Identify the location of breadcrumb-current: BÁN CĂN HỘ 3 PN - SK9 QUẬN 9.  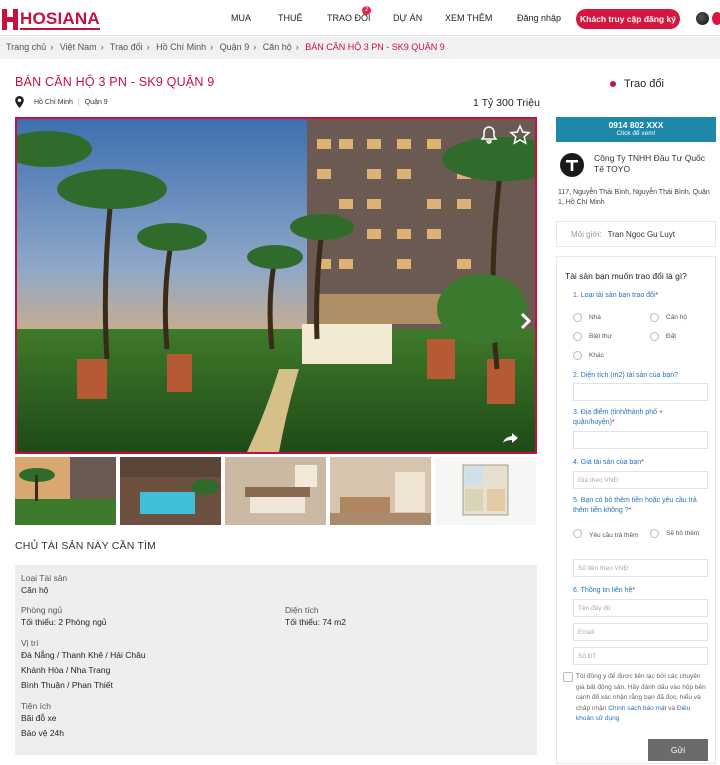
(375, 47).